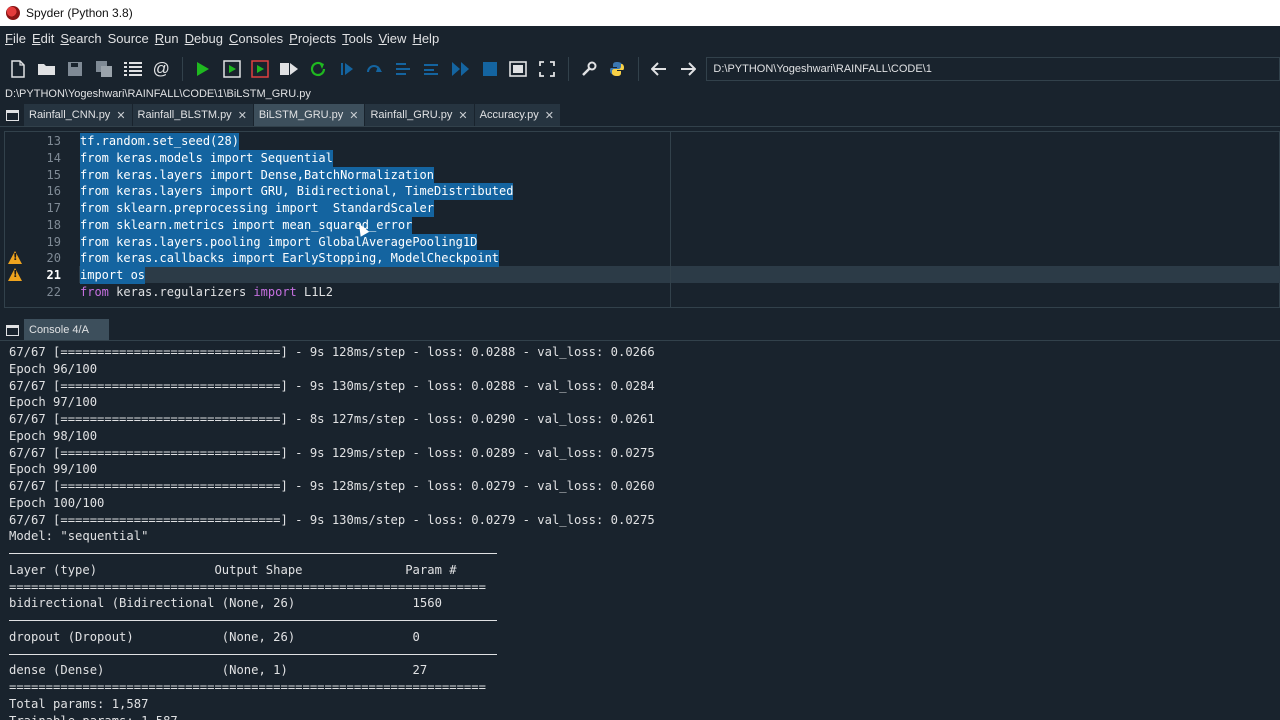  I want to click on working-directory-field: D:\PYTHON\Yogeshwari\RAINFALL\CODE\1, so click(993, 69).